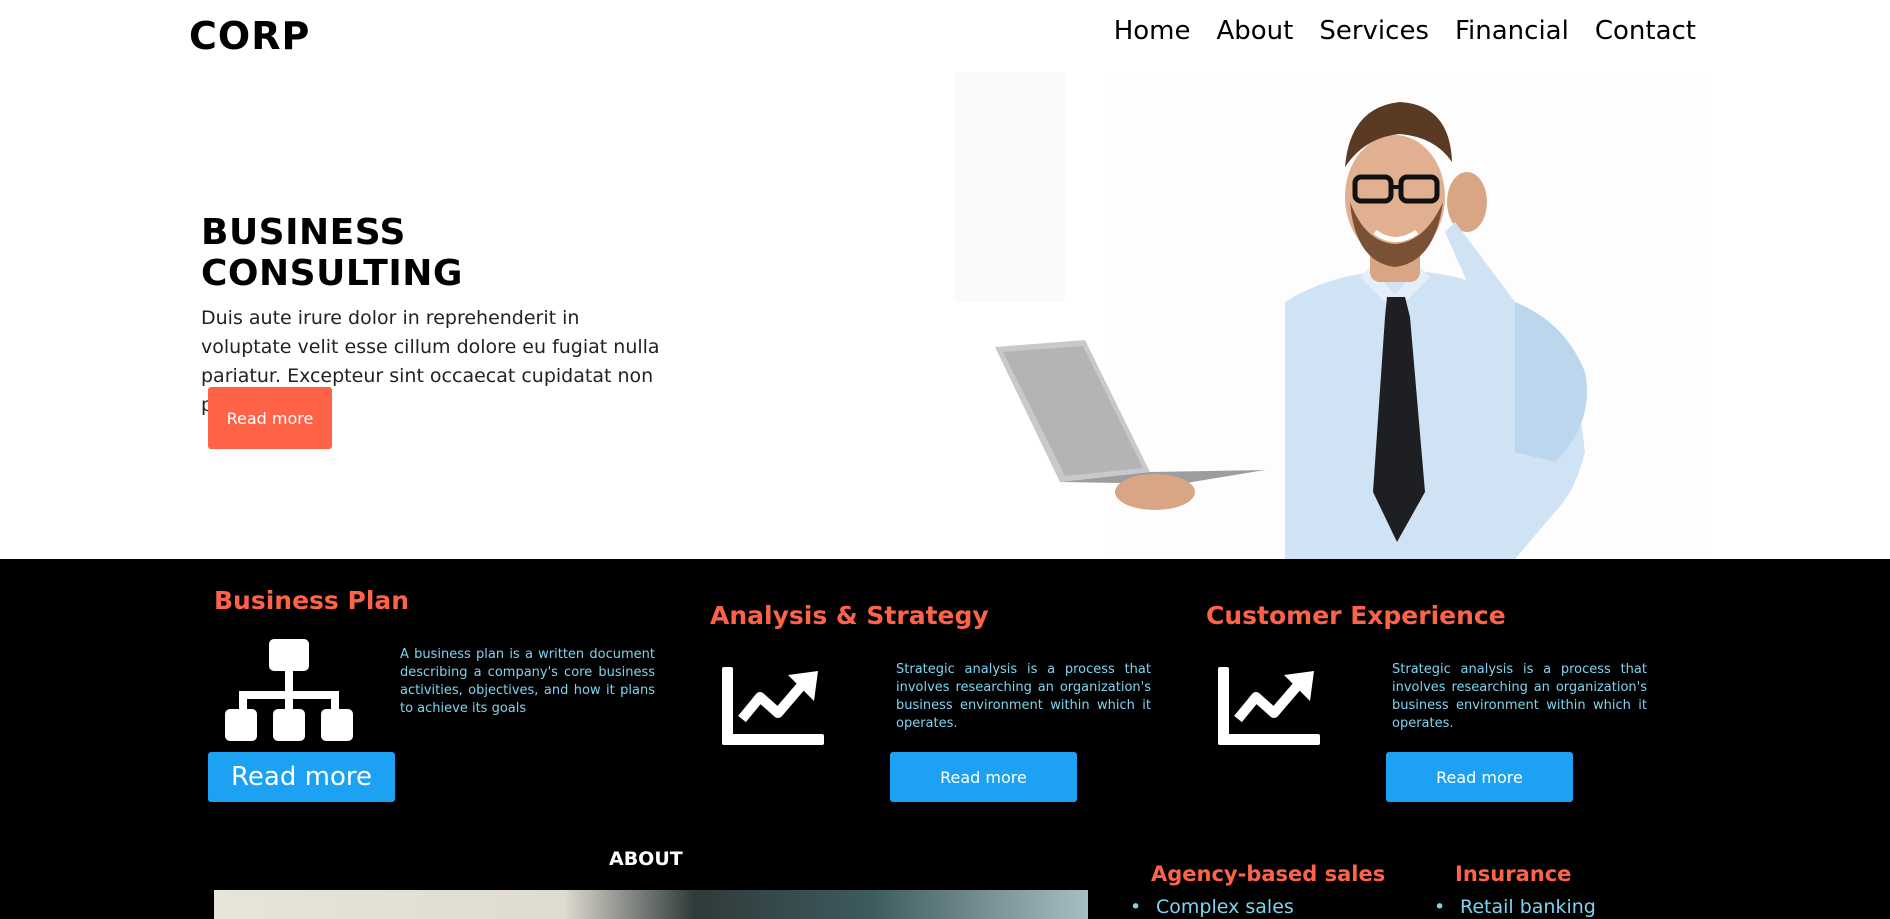  Describe the element at coordinates (1356, 615) in the screenshot. I see `service-title: Customer Experience` at that location.